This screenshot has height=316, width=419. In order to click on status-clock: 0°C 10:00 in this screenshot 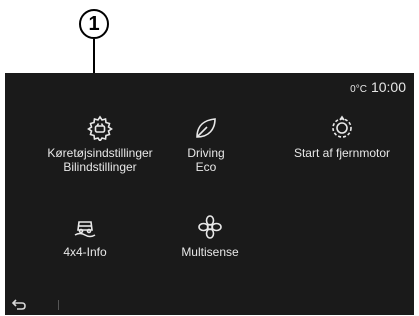, I will do `click(378, 87)`.